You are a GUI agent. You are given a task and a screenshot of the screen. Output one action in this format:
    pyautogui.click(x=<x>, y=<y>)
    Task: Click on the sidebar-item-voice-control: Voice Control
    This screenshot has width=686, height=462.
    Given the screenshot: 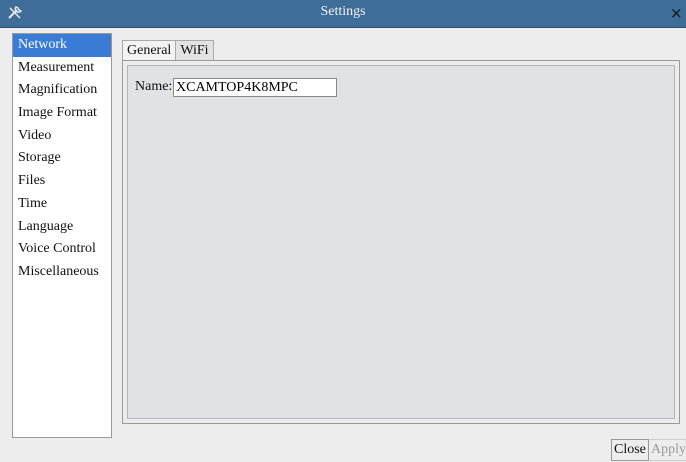 What is the action you would take?
    pyautogui.click(x=62, y=249)
    